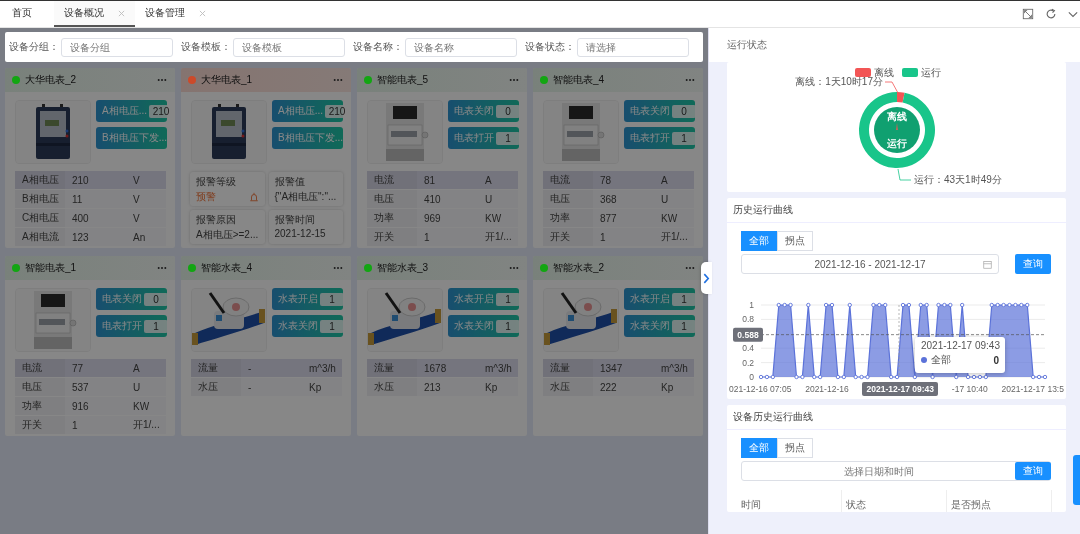  What do you see at coordinates (40, 218) in the screenshot?
I see `table-cell: C相电压` at bounding box center [40, 218].